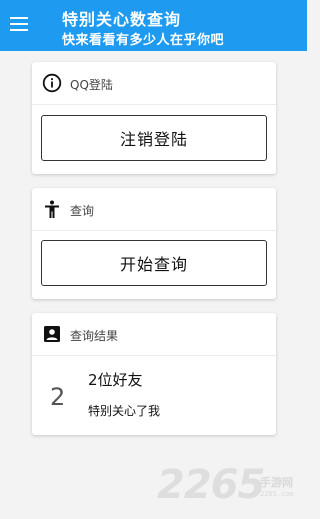 The image size is (320, 519). Describe the element at coordinates (52, 209) in the screenshot. I see `person-icon` at that location.